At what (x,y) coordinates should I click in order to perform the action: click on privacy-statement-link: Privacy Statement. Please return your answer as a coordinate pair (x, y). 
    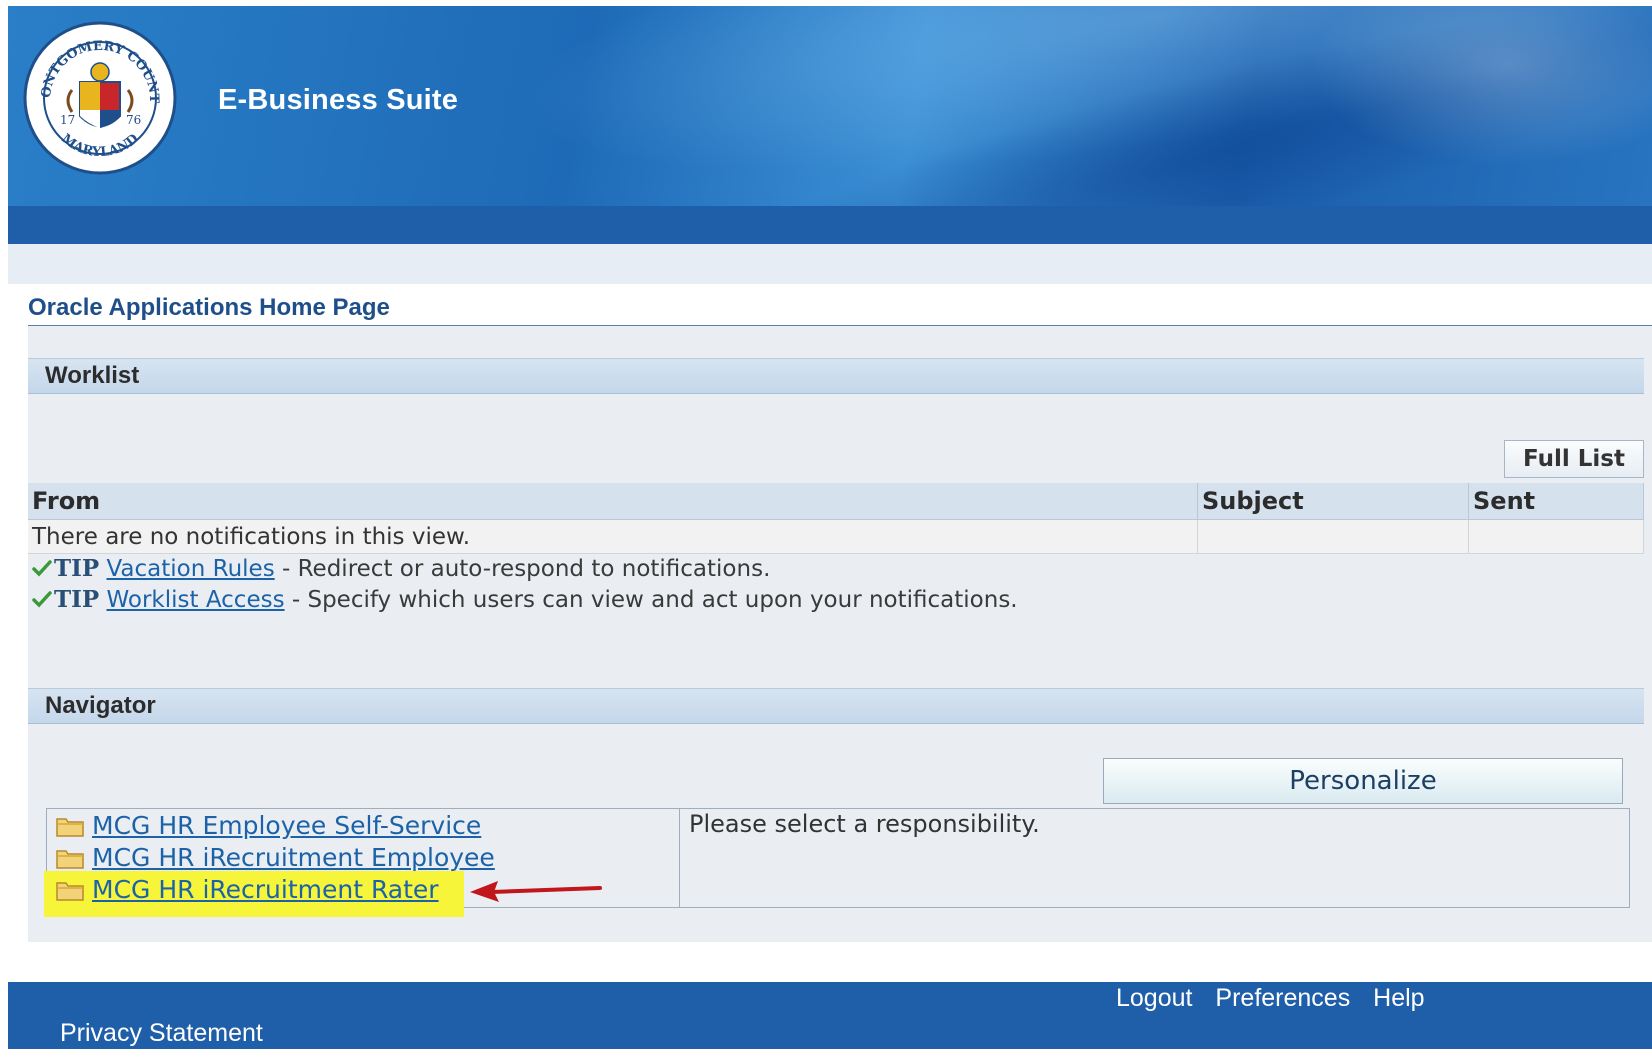
    Looking at the image, I should click on (161, 1033).